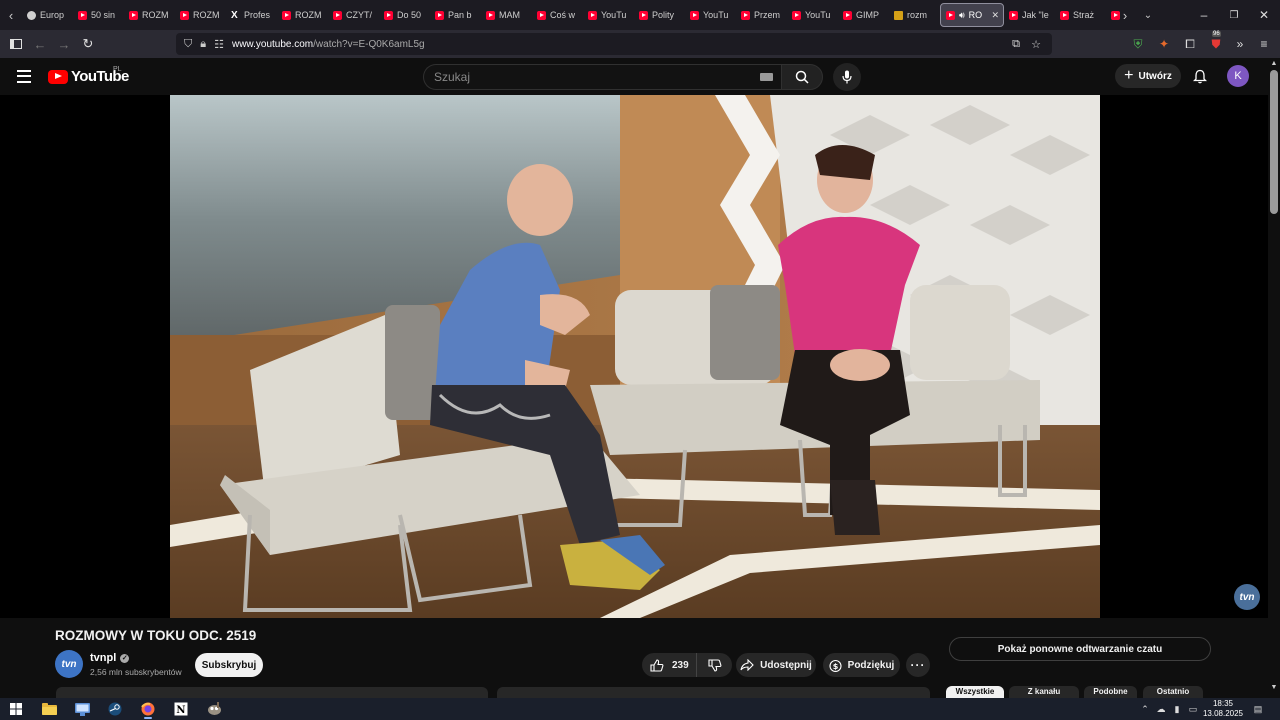  Describe the element at coordinates (835, 665) in the screenshot. I see `super-thanks-icon: $` at that location.